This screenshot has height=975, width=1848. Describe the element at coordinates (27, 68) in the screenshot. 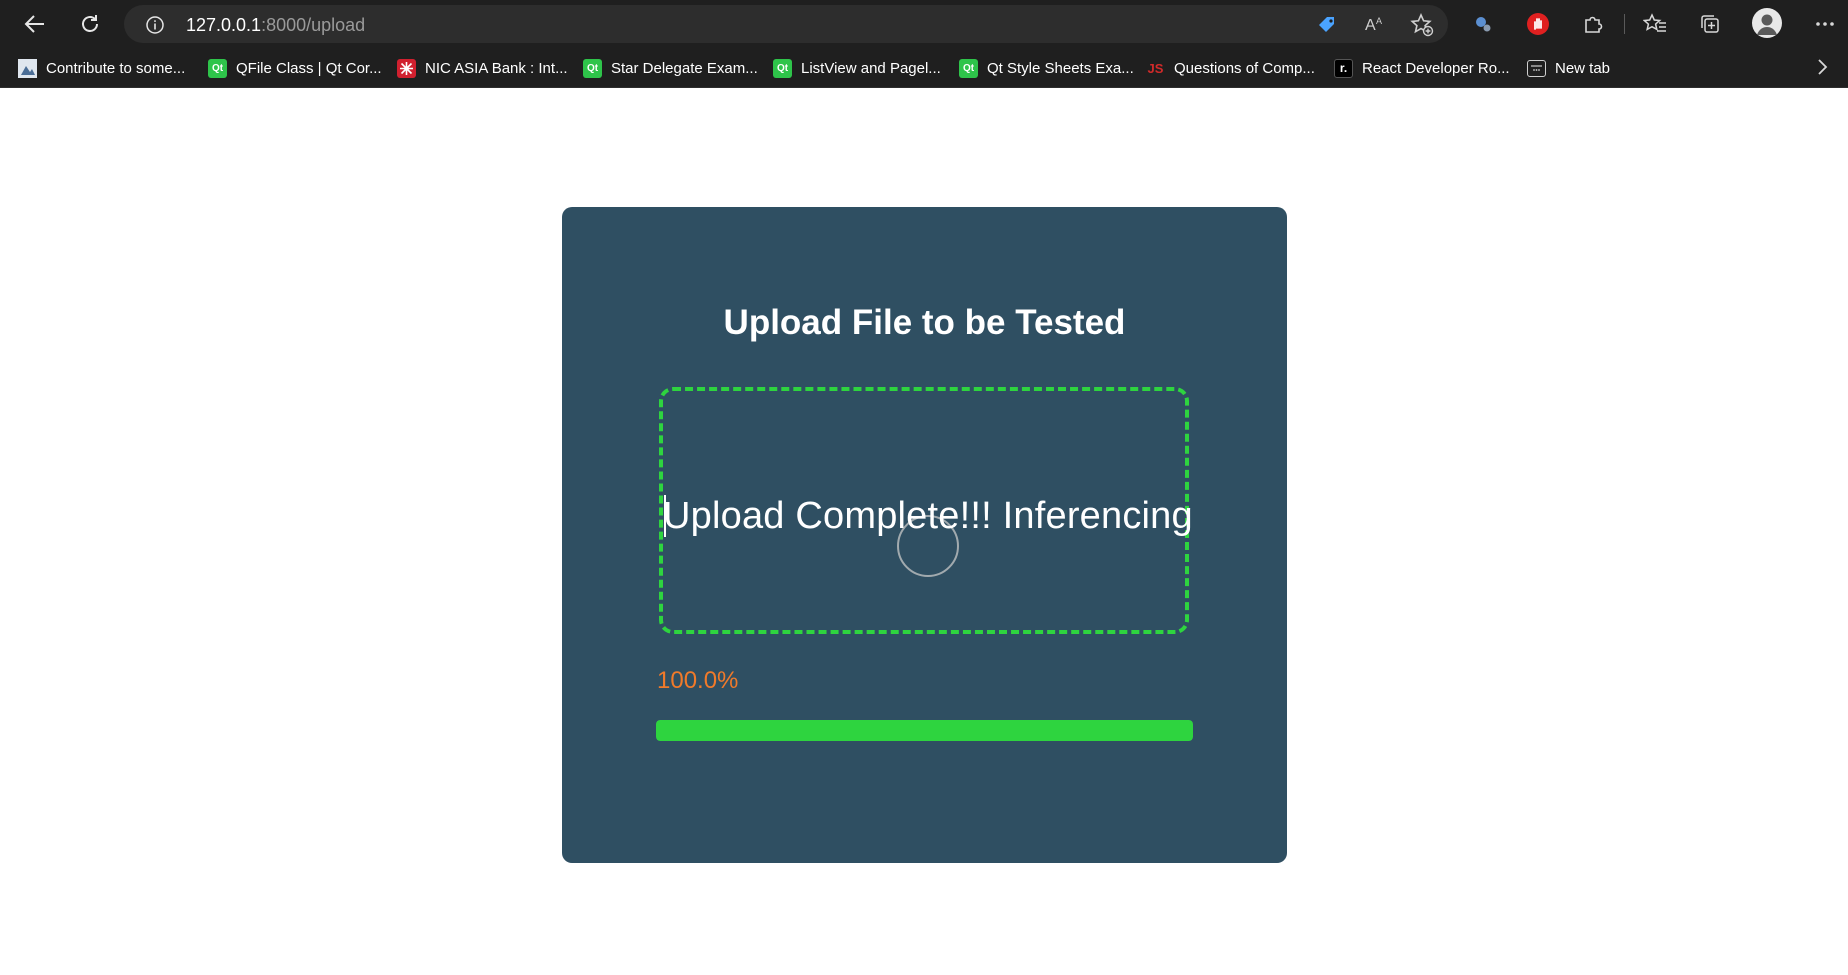

I see `profile-favicon-icon` at that location.